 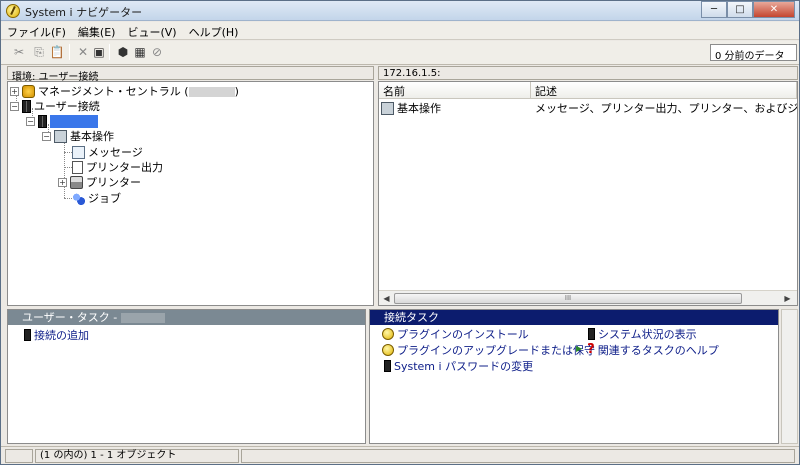 What do you see at coordinates (19, 52) in the screenshot?
I see `cut-icon: ✂` at bounding box center [19, 52].